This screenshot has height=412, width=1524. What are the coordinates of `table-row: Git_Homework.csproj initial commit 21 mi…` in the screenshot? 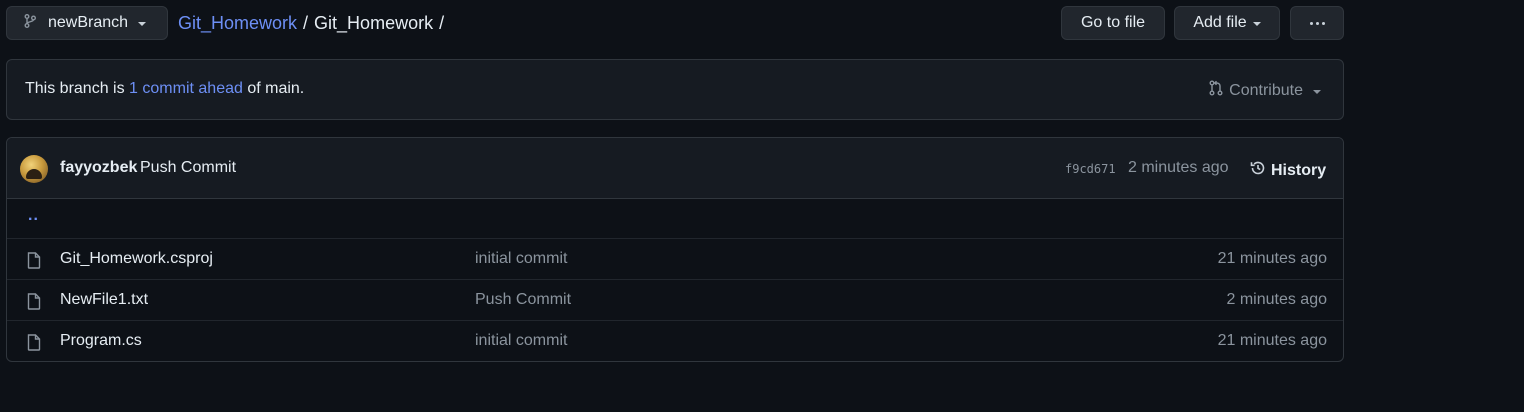 It's located at (675, 259).